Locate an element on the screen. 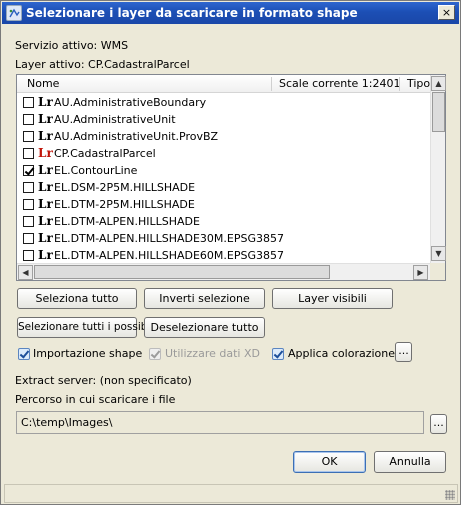 The image size is (461, 505). table-row: Lr EL.DTM-ALPEN.HILLSHADE is located at coordinates (223, 221).